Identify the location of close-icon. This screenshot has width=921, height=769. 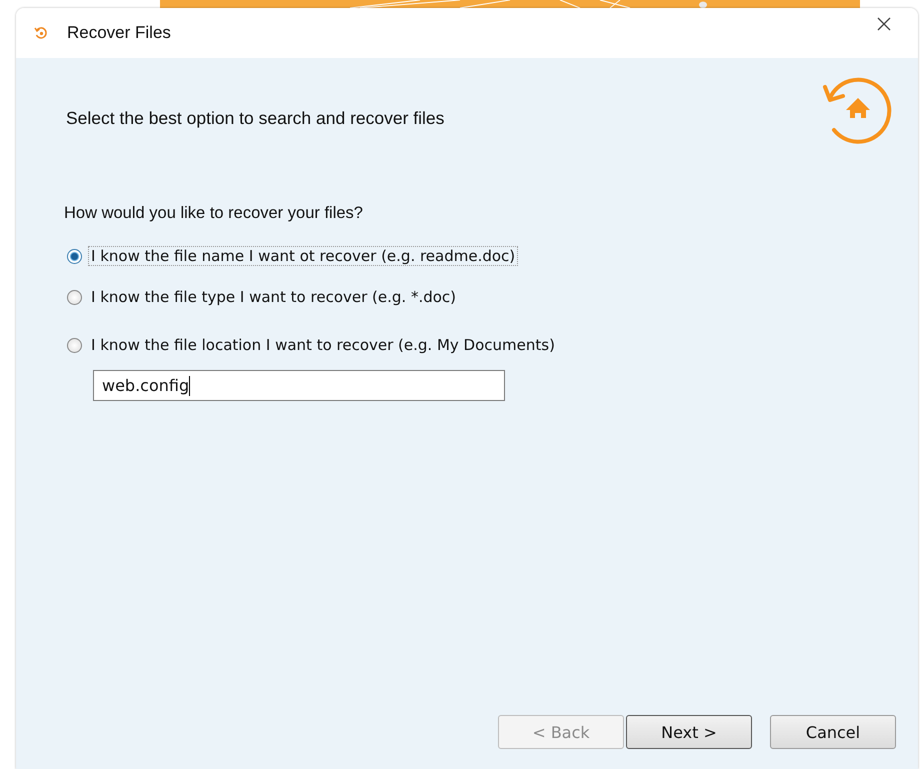
(884, 24).